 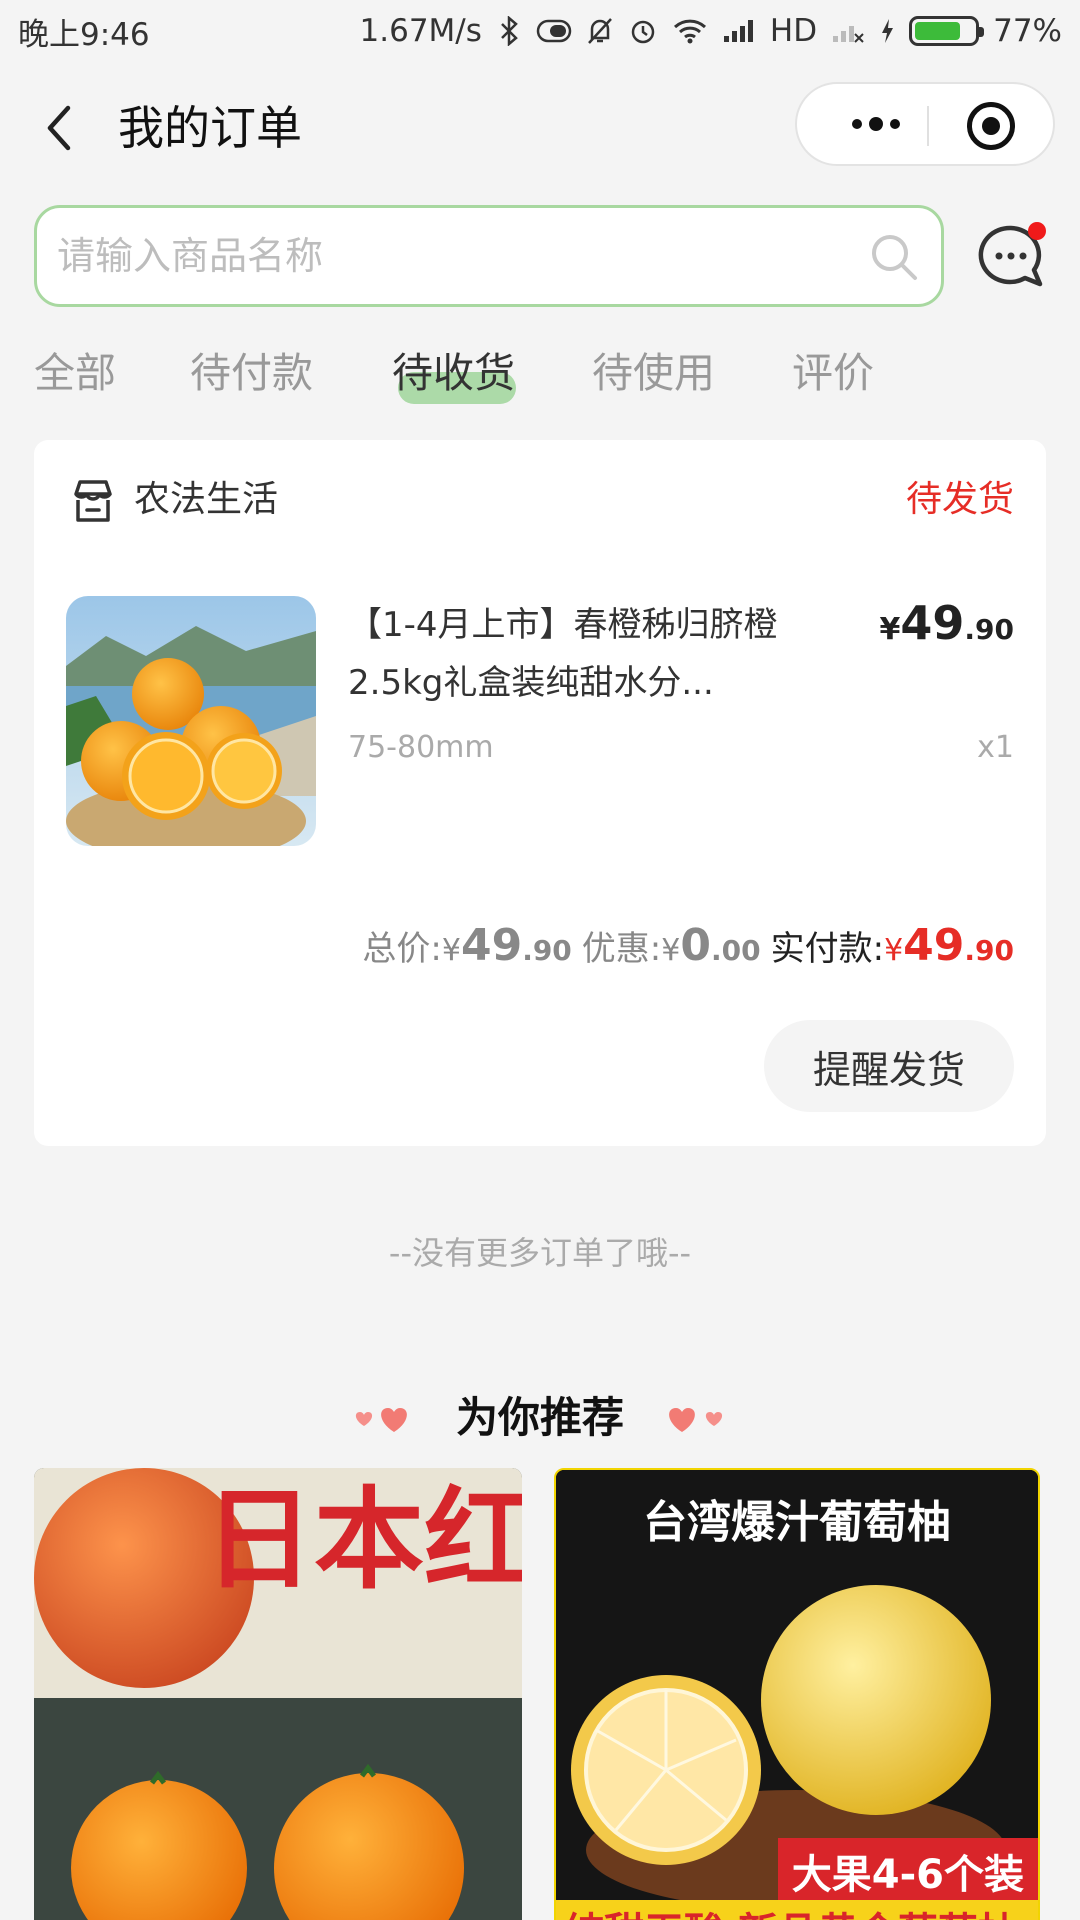 I want to click on bluetooth-icon, so click(x=509, y=31).